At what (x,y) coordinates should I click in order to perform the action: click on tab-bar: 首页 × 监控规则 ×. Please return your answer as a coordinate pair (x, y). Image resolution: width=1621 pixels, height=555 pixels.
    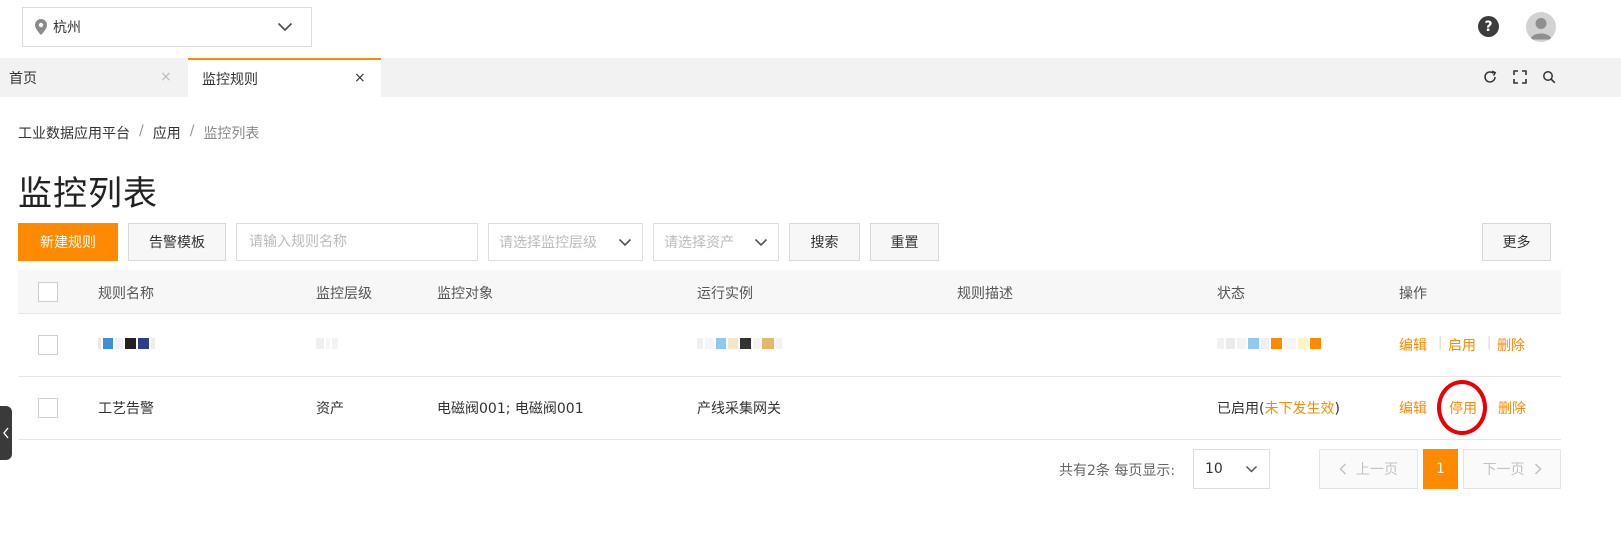
    Looking at the image, I should click on (810, 77).